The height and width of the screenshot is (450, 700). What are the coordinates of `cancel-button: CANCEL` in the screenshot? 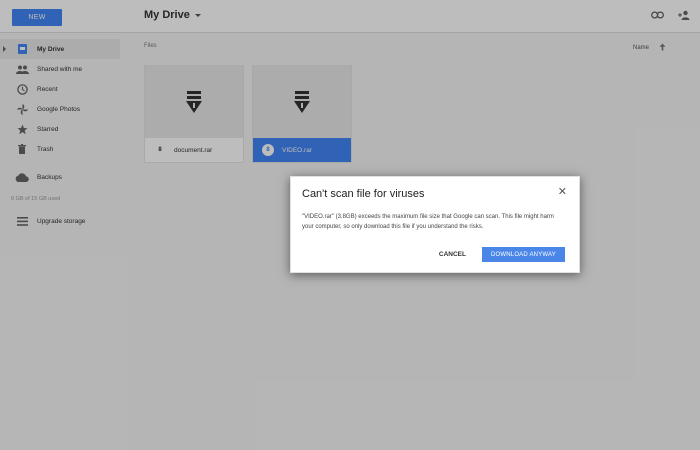 It's located at (452, 254).